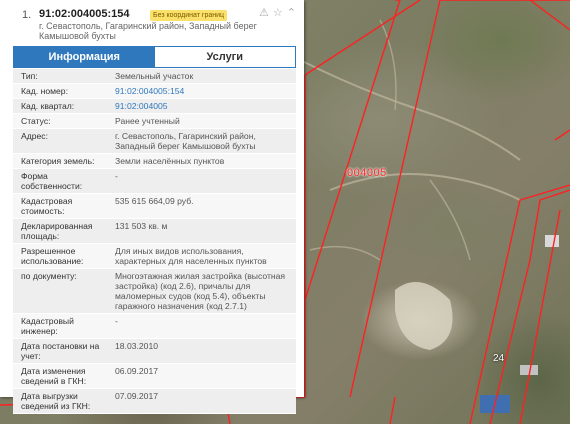 The width and height of the screenshot is (570, 424). I want to click on row-label: Кадастровый инженер:, so click(47, 326).